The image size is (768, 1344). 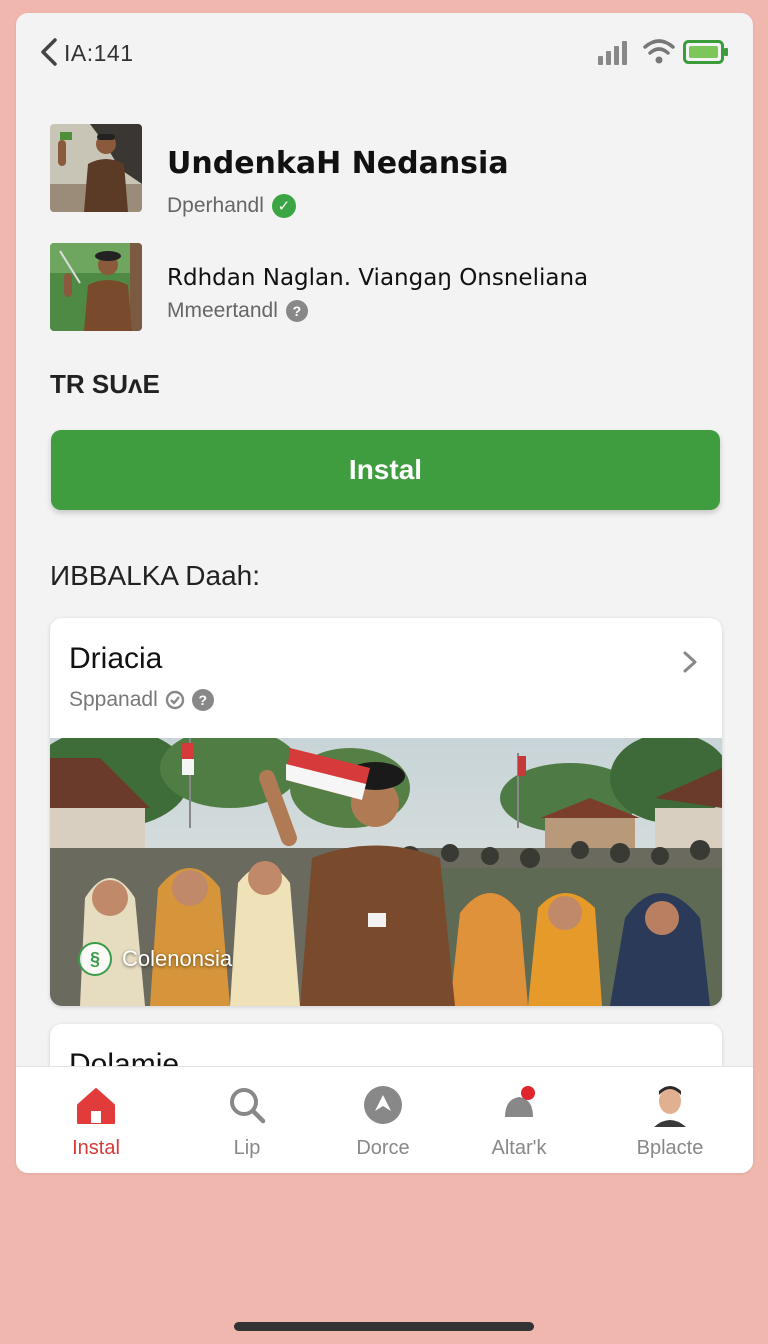 What do you see at coordinates (519, 1120) in the screenshot?
I see `tab-altark: Altar'k` at bounding box center [519, 1120].